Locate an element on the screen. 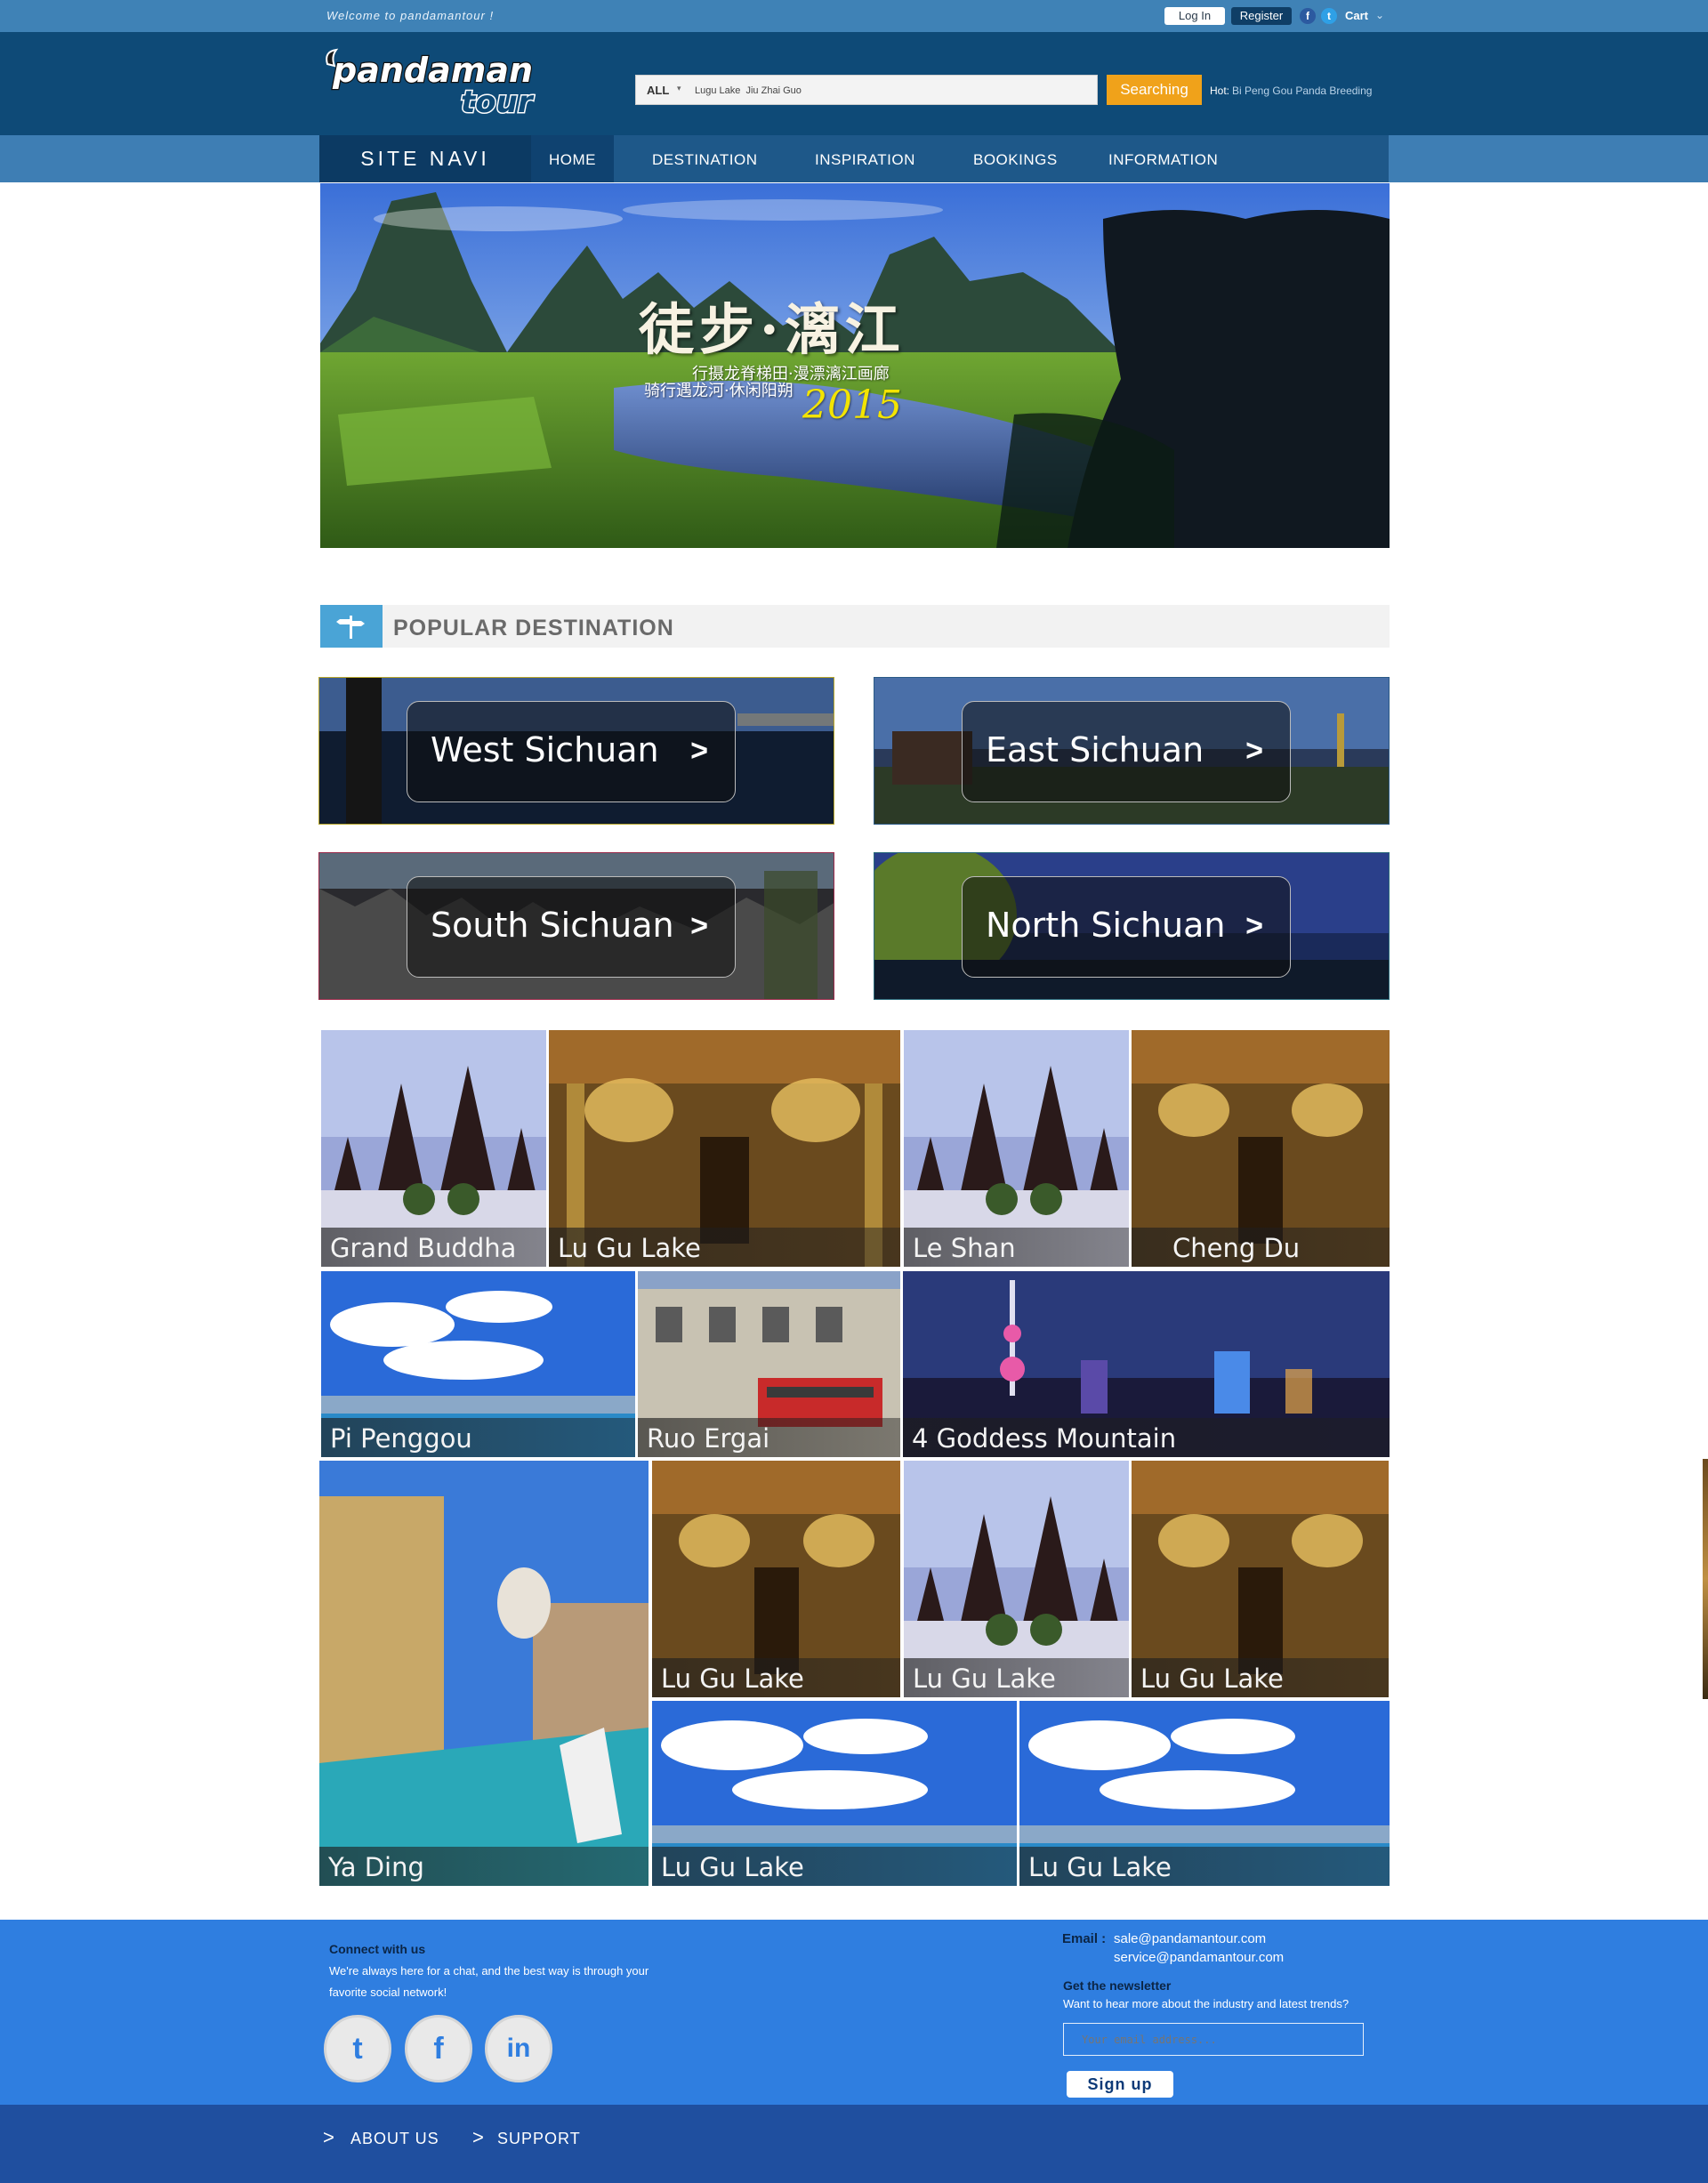 The image size is (1708, 2183). connect-title: Connect with us is located at coordinates (377, 1949).